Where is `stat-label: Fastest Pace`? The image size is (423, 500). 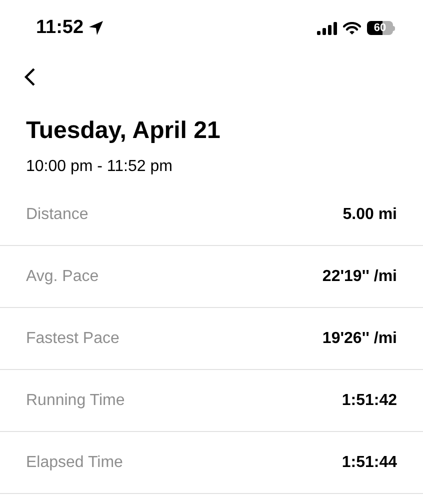
stat-label: Fastest Pace is located at coordinates (73, 338).